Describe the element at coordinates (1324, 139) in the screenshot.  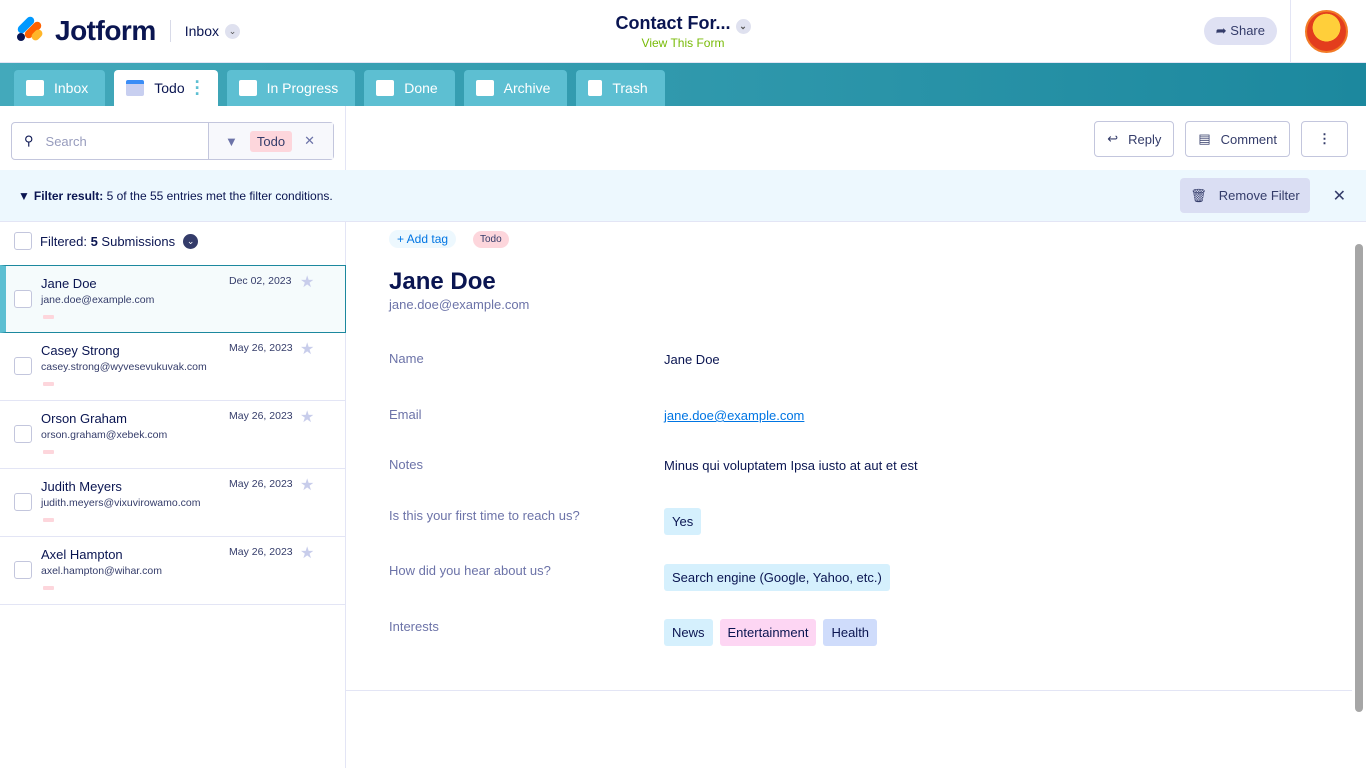
I see `more-options-button: ⋮` at that location.